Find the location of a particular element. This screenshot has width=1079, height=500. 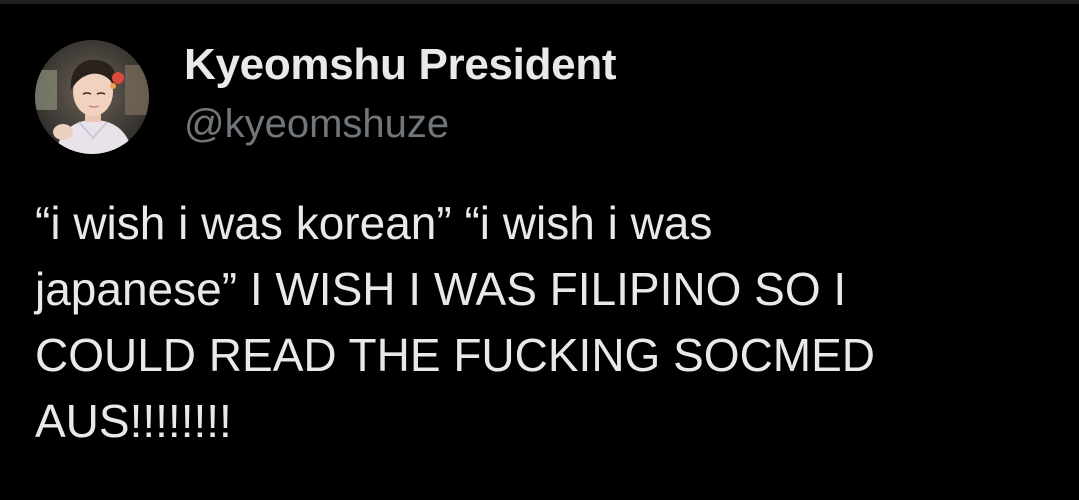

tweet-text-line: “i wish i was korean” “i wish i was is located at coordinates (374, 223).